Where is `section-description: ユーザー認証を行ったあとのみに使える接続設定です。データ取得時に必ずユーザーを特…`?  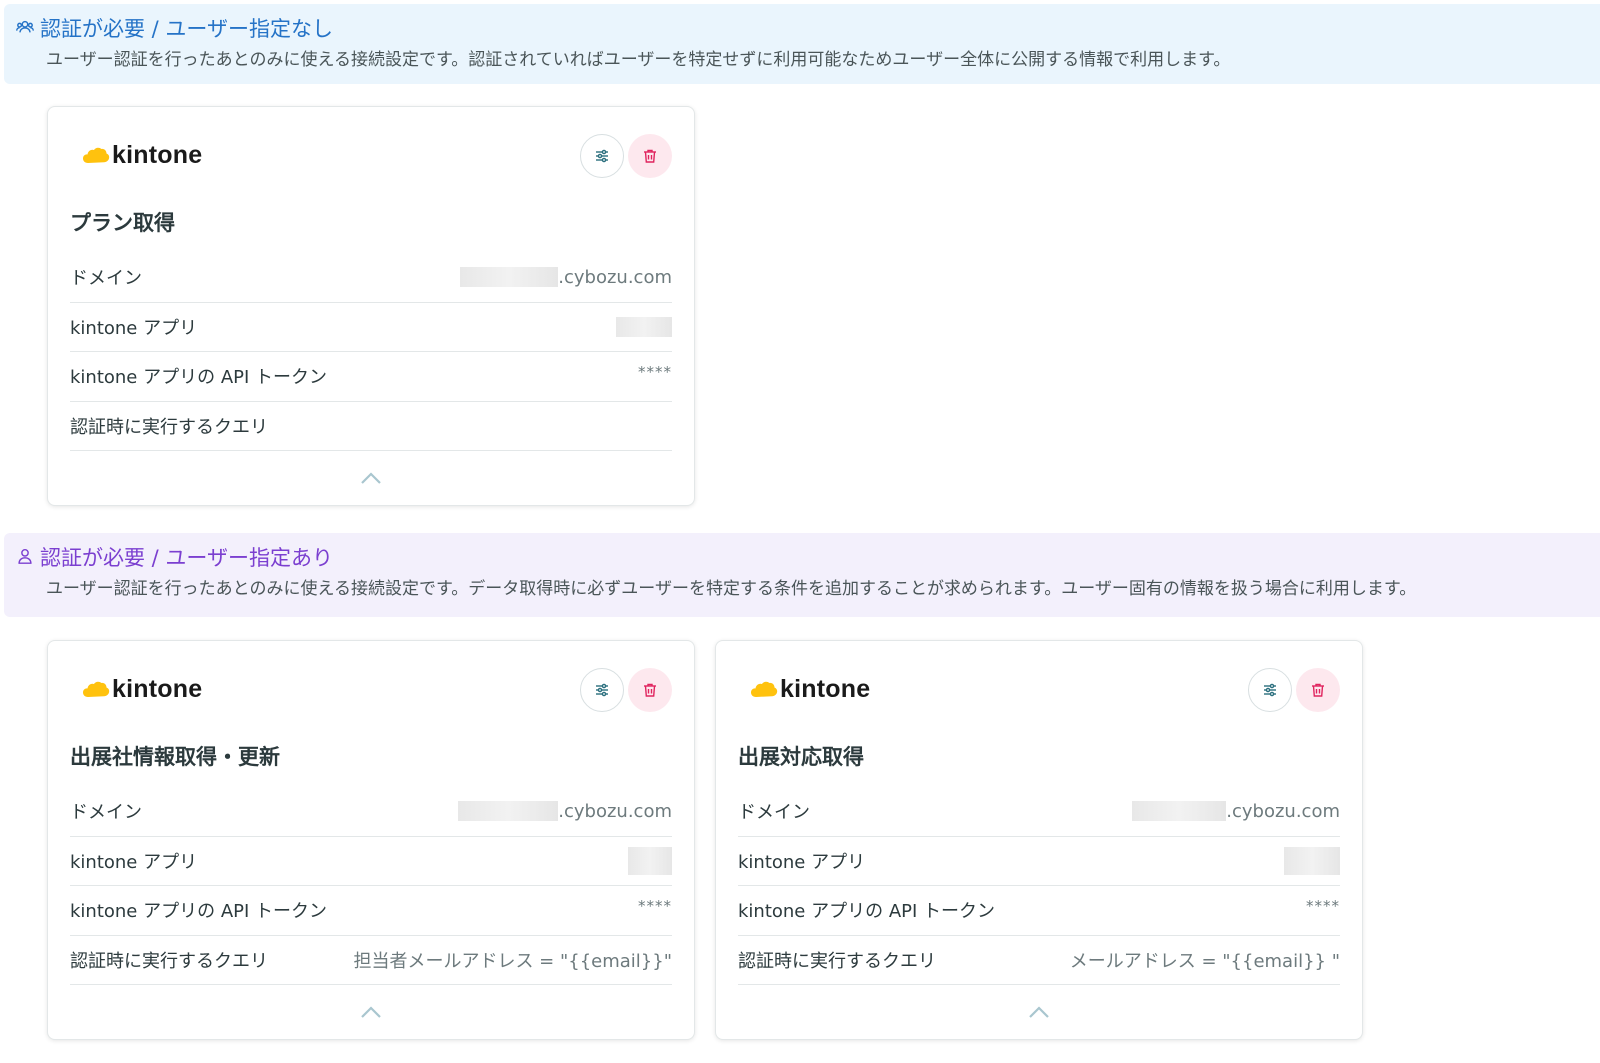 section-description: ユーザー認証を行ったあとのみに使える接続設定です。データ取得時に必ずユーザーを特… is located at coordinates (731, 589).